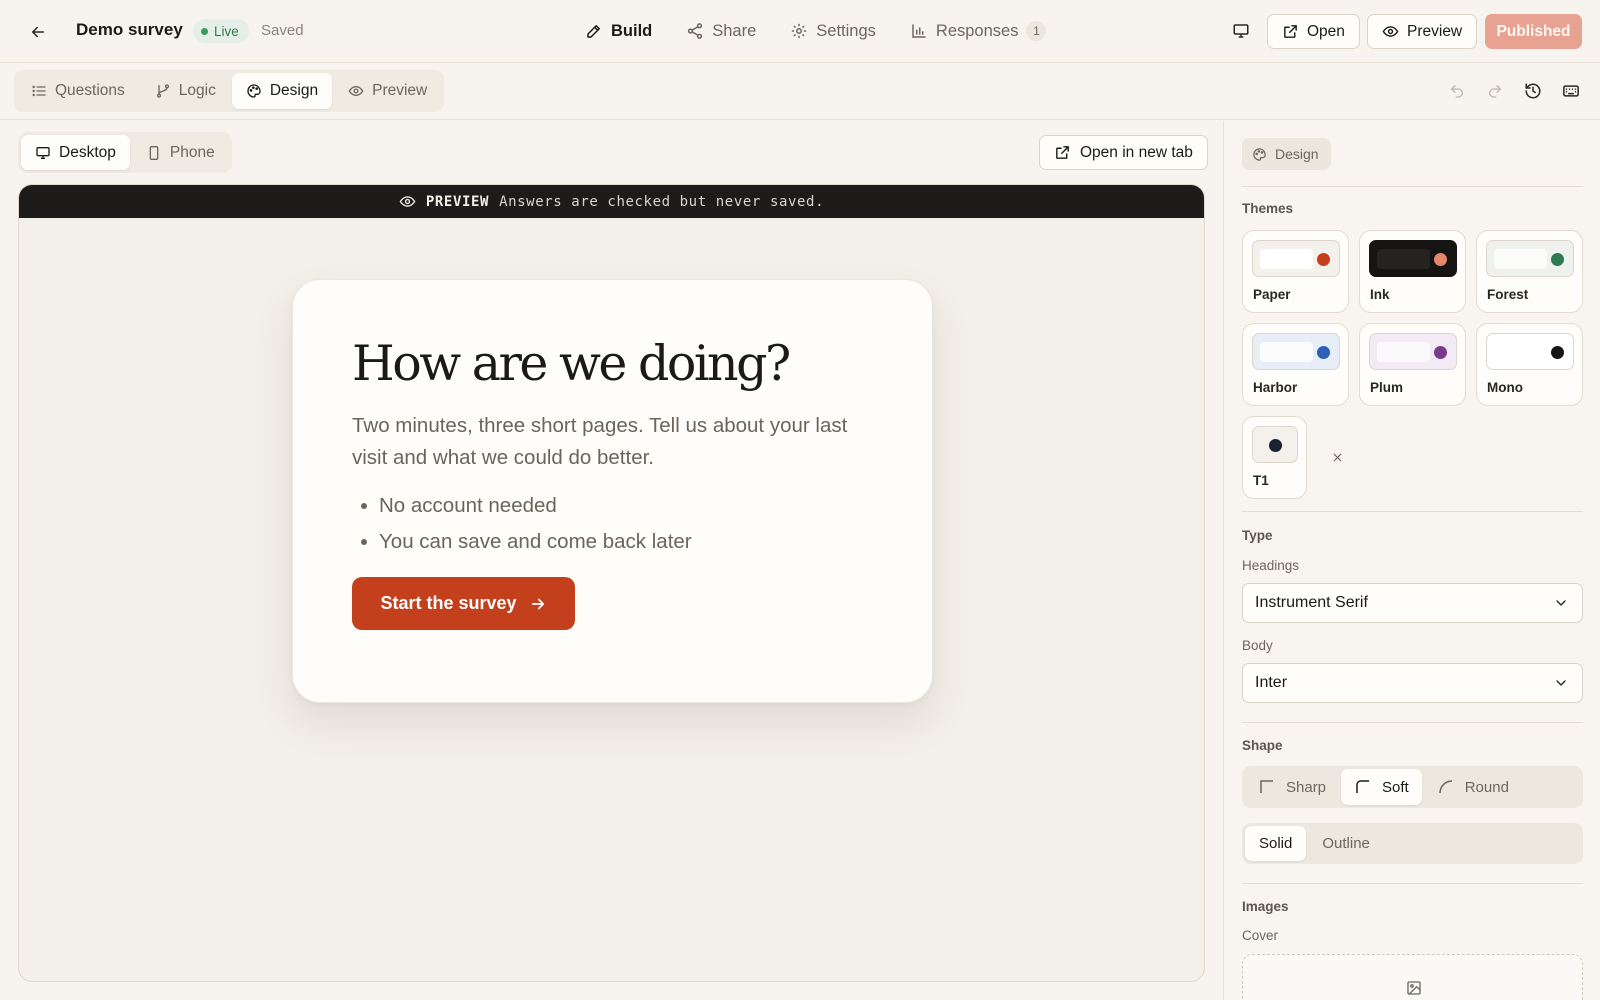 The image size is (1600, 1000). Describe the element at coordinates (448, 603) in the screenshot. I see `start-survey-label: Start the survey` at that location.